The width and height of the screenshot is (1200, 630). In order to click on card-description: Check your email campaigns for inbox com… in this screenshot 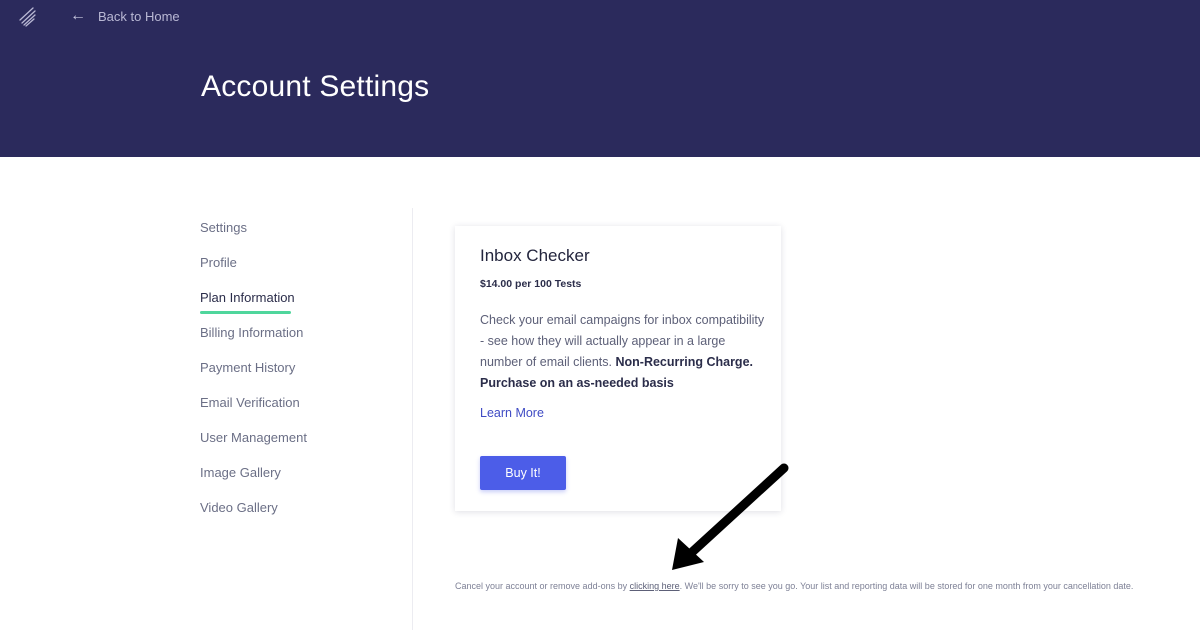, I will do `click(625, 352)`.